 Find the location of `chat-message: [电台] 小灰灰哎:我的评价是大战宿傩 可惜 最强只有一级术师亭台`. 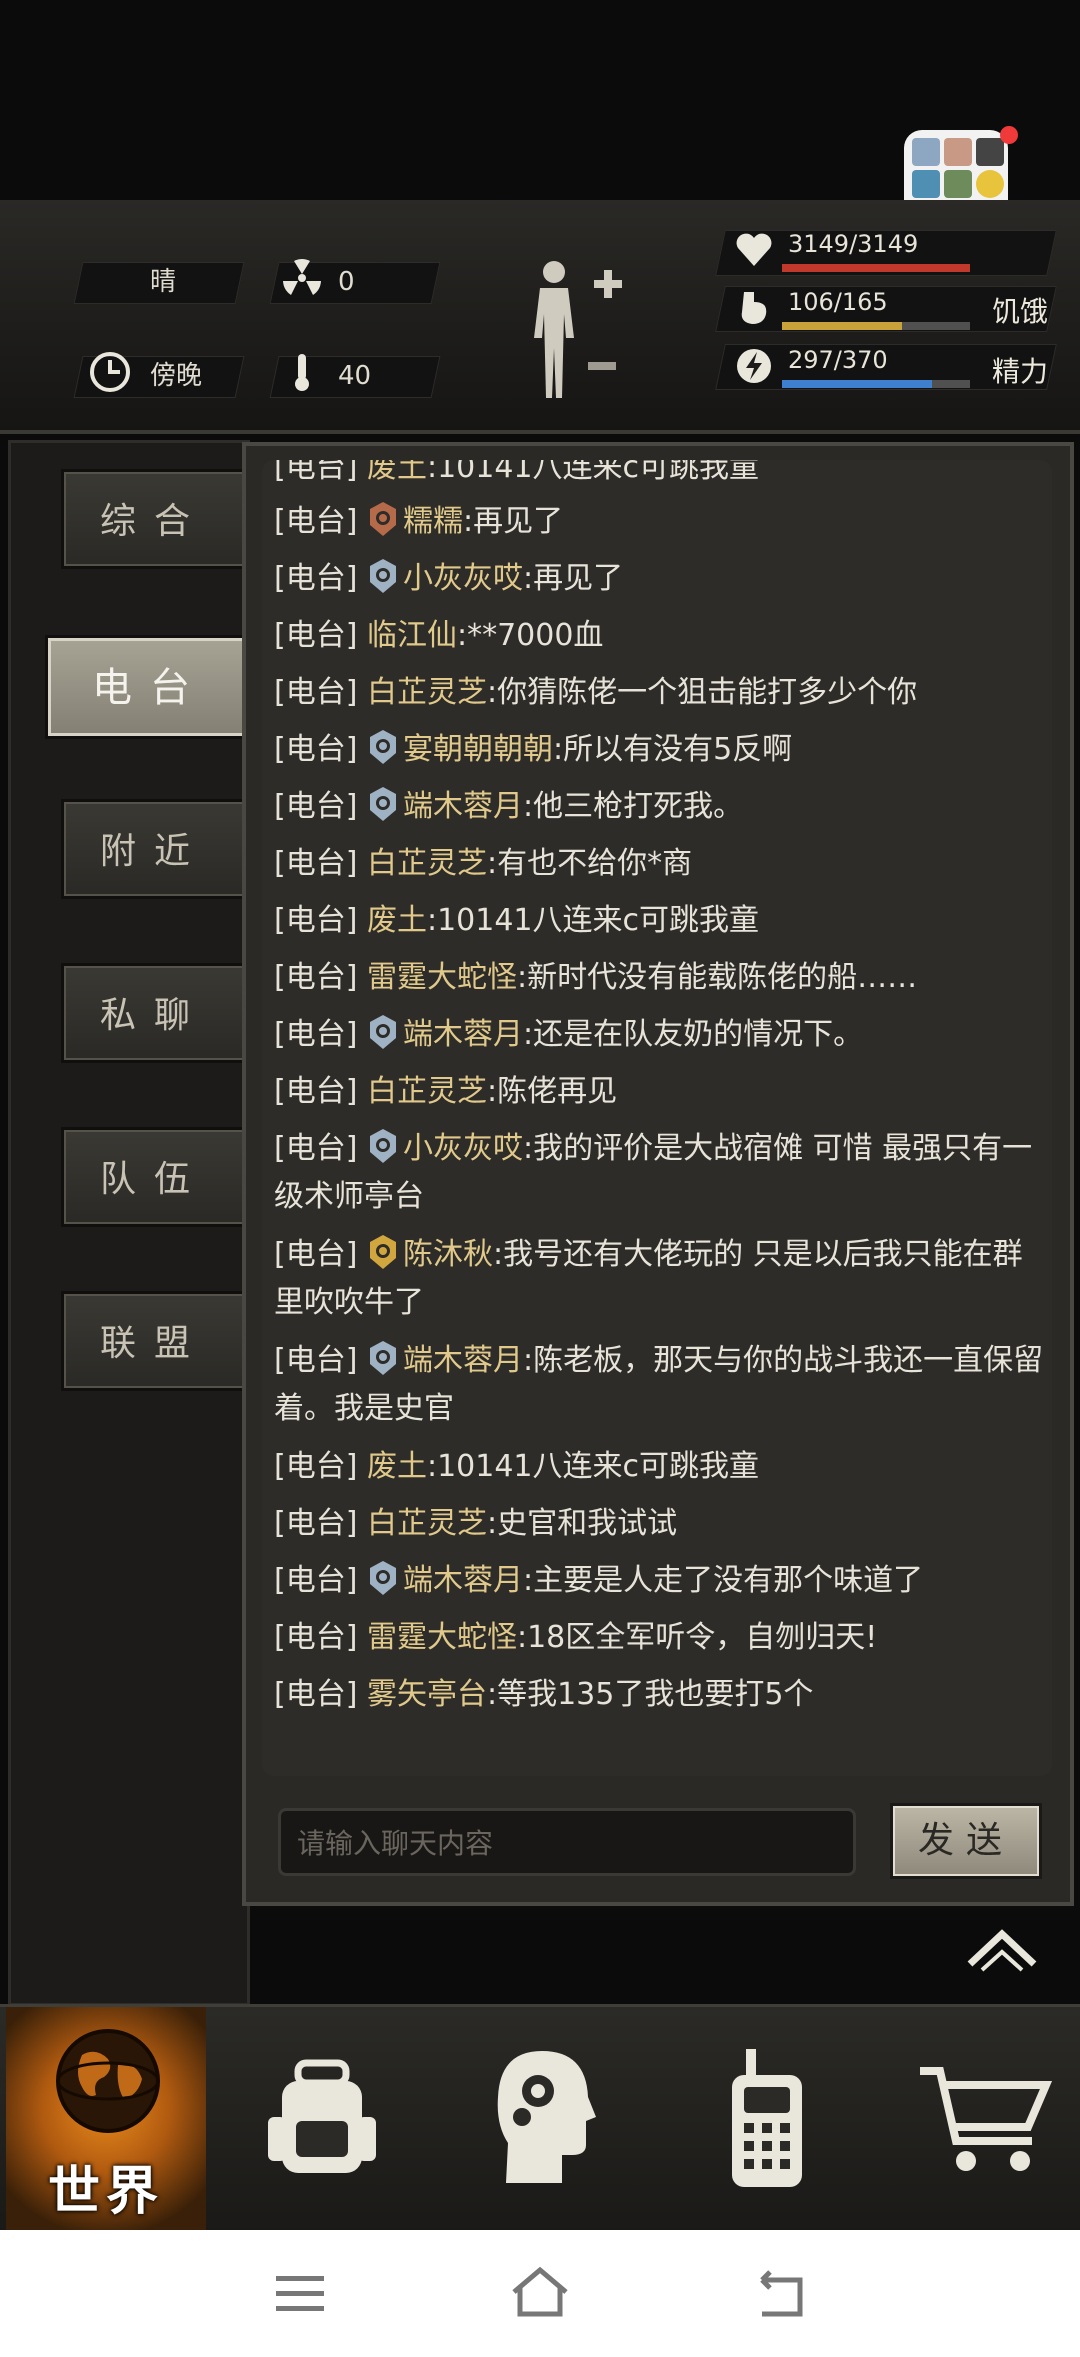

chat-message: [电台] 小灰灰哎:我的评价是大战宿傩 可惜 最强只有一级术师亭台 is located at coordinates (659, 1173).